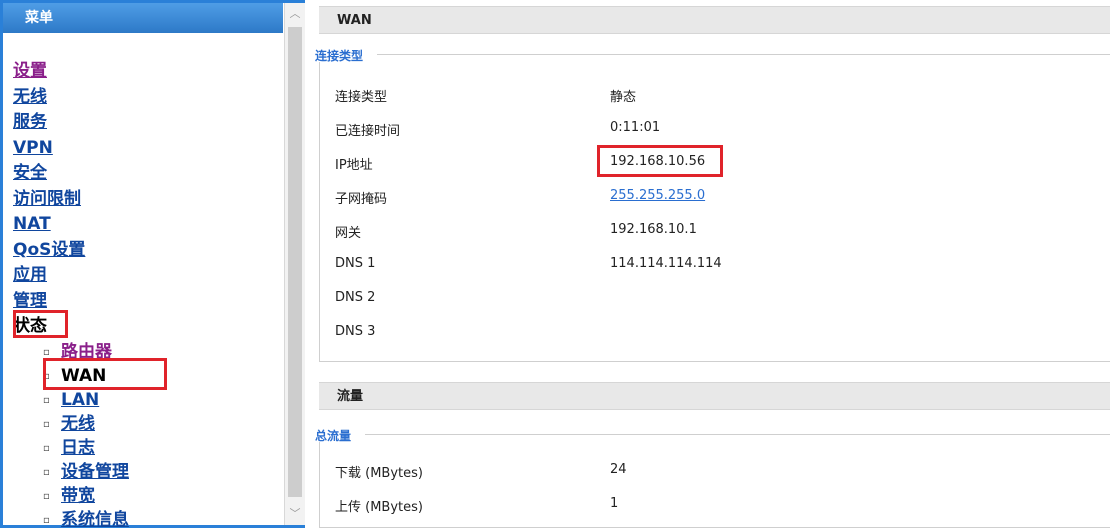 The width and height of the screenshot is (1110, 528). I want to click on submenu-item-devices: ▫ 设备管理, so click(163, 472).